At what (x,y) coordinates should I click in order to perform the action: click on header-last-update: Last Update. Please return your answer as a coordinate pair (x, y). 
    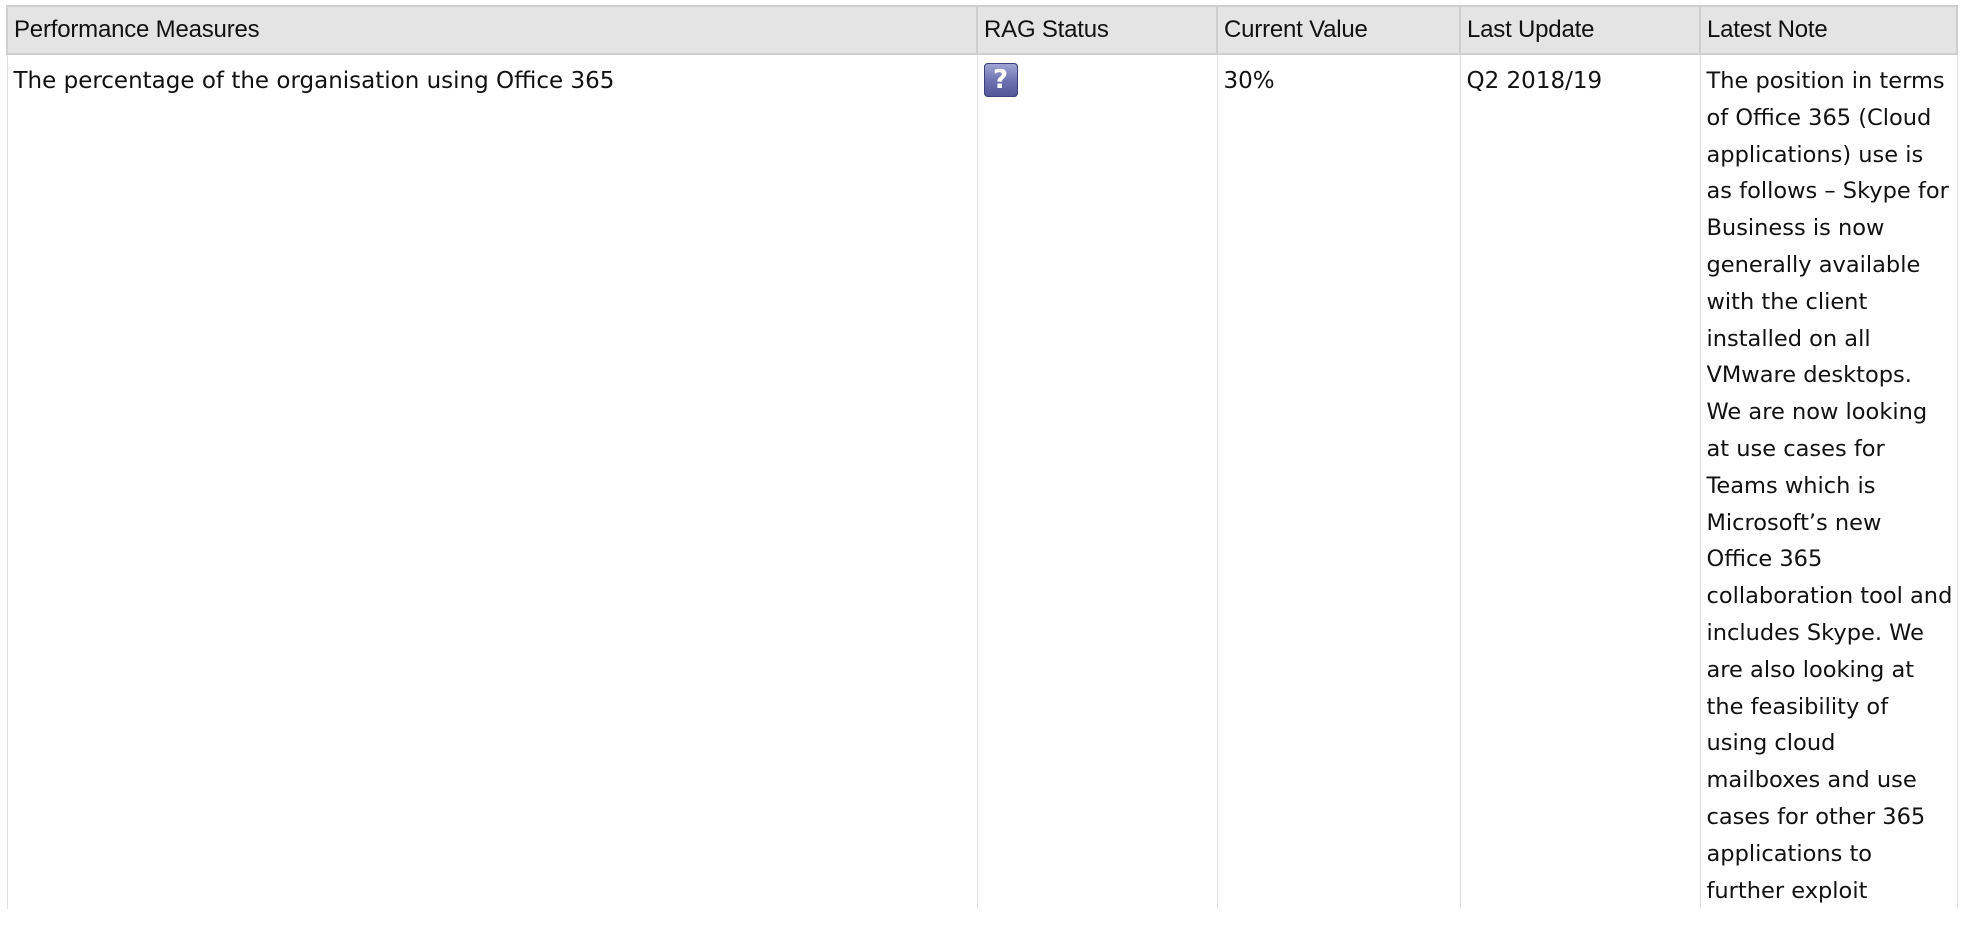
    Looking at the image, I should click on (1580, 30).